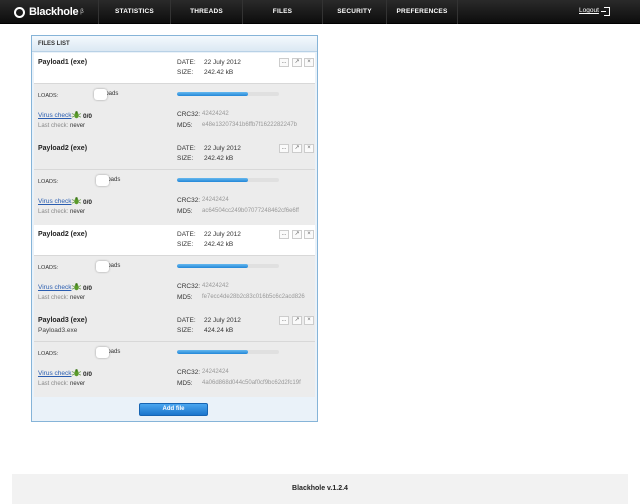 Image resolution: width=640 pixels, height=504 pixels. What do you see at coordinates (354, 12) in the screenshot?
I see `nav-security: SECURITY` at bounding box center [354, 12].